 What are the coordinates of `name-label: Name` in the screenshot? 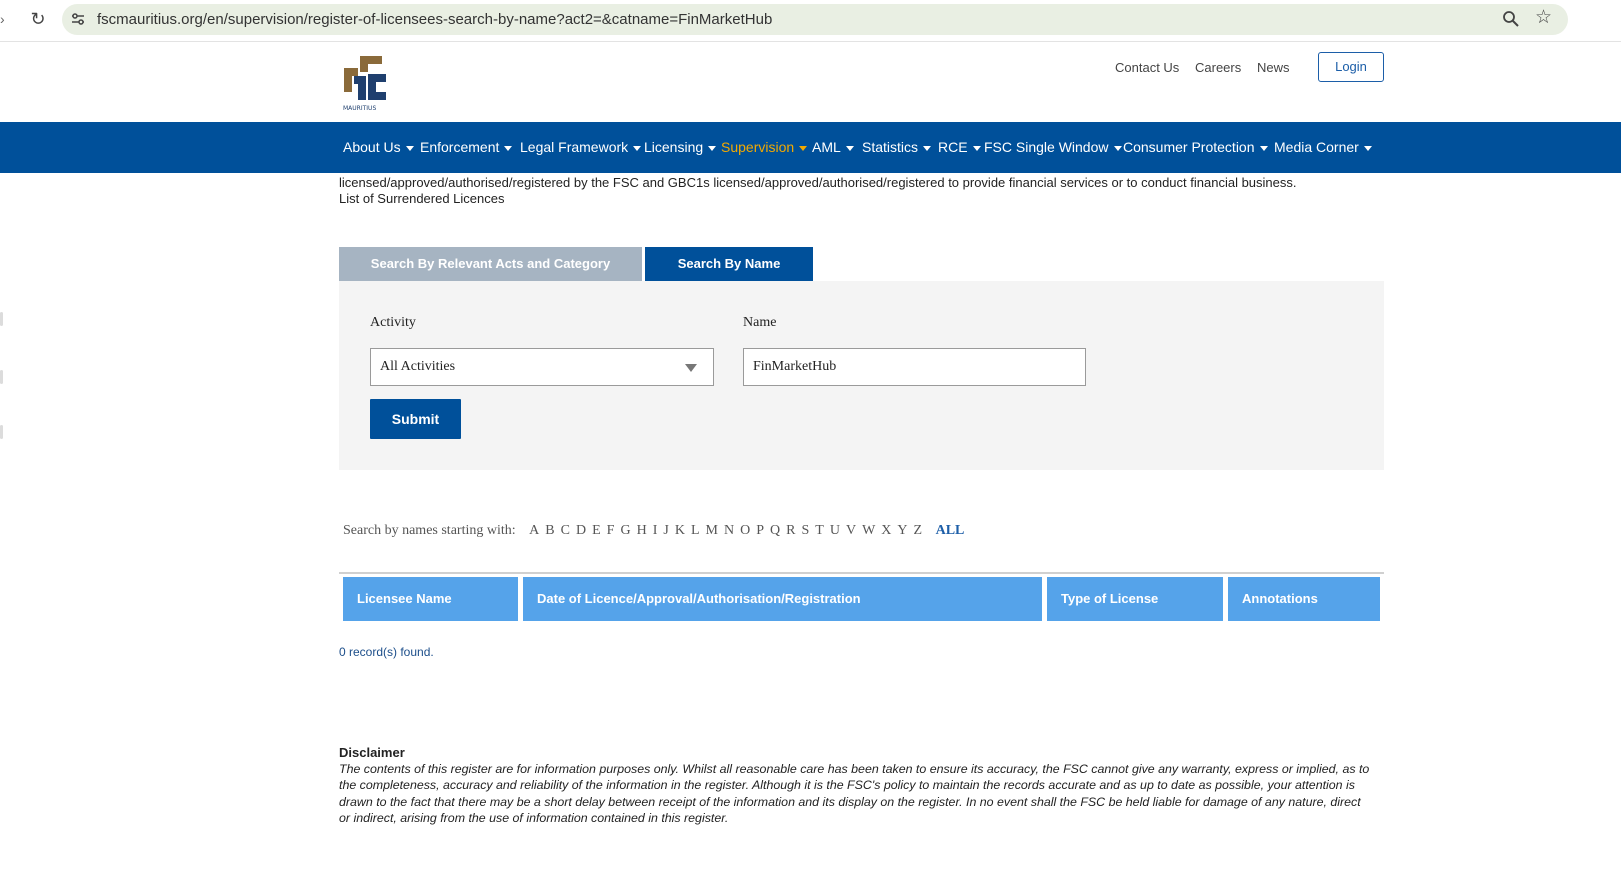 It's located at (760, 322).